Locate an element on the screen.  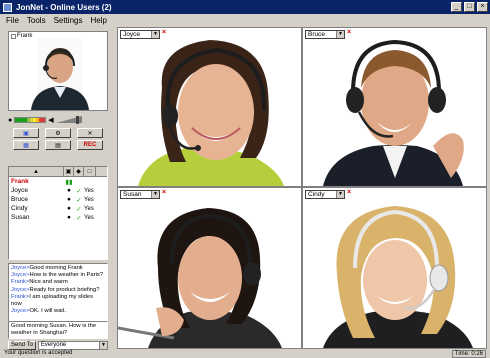
status-message: Your question is accepted is located at coordinates (38, 353).